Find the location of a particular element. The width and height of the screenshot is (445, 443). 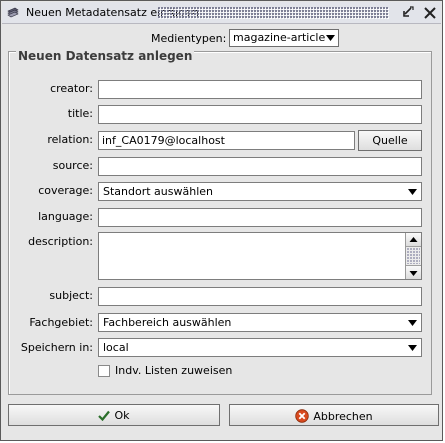

close-icon is located at coordinates (430, 13).